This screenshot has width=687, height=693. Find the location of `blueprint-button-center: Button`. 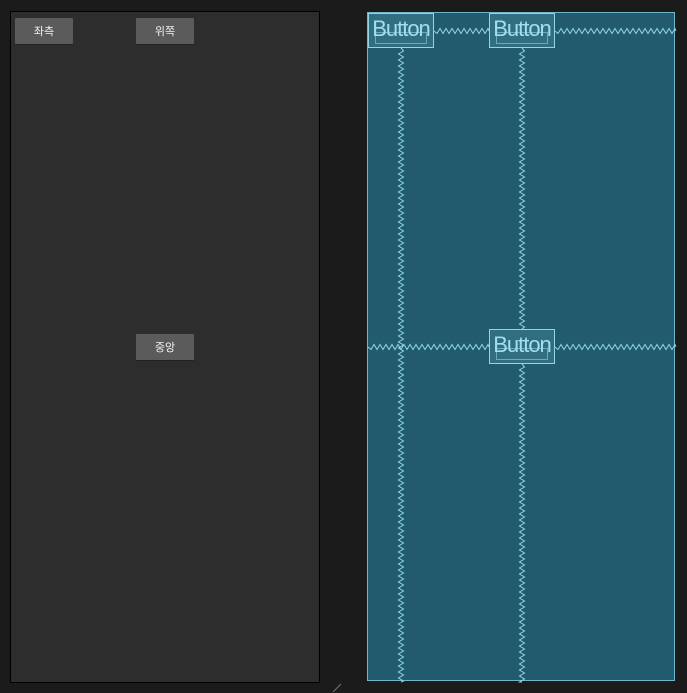

blueprint-button-center: Button is located at coordinates (522, 346).